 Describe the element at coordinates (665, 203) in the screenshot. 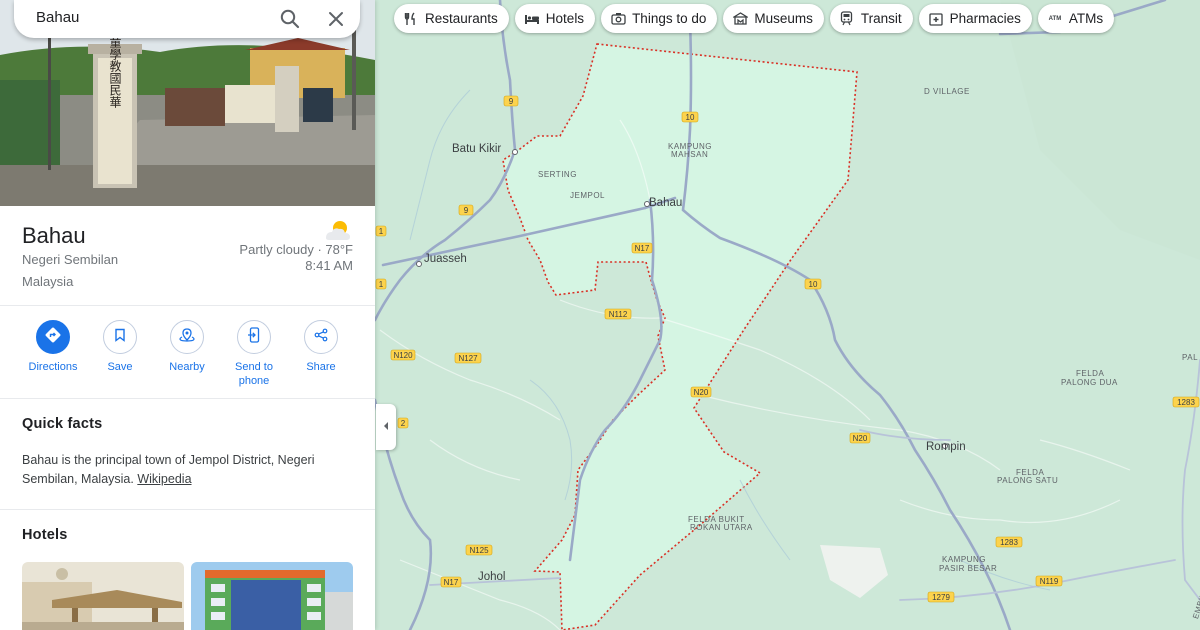

I see `town-label: Bahau` at that location.